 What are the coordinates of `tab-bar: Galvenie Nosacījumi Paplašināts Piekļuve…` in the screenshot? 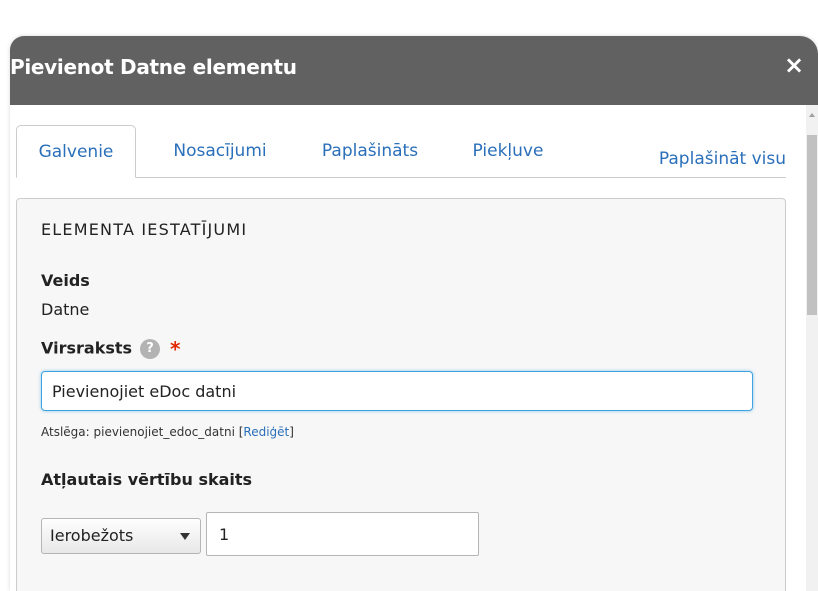 It's located at (401, 151).